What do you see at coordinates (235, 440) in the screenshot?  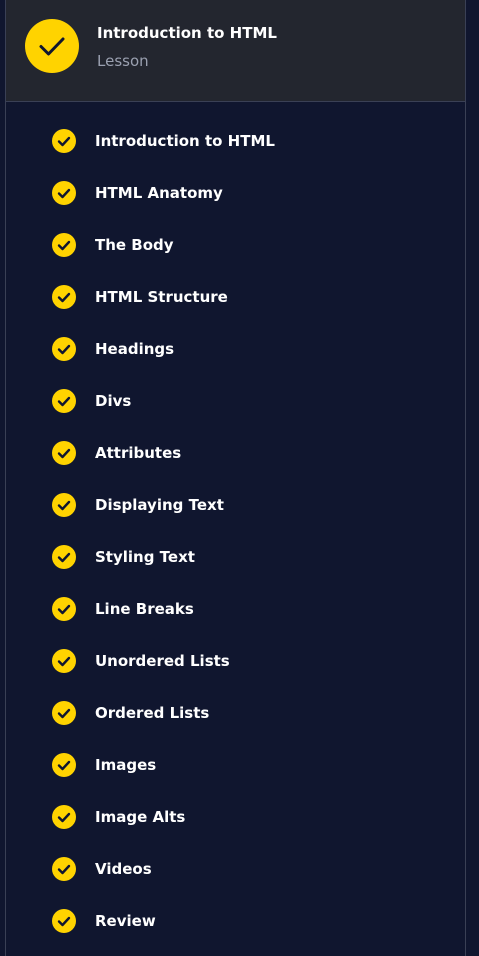 I see `exercise-list-item: Attributes` at bounding box center [235, 440].